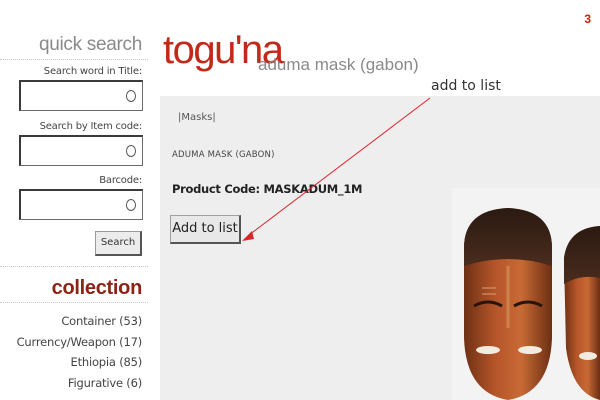 This screenshot has height=400, width=600. Describe the element at coordinates (466, 86) in the screenshot. I see `annotation-label: add to list` at that location.